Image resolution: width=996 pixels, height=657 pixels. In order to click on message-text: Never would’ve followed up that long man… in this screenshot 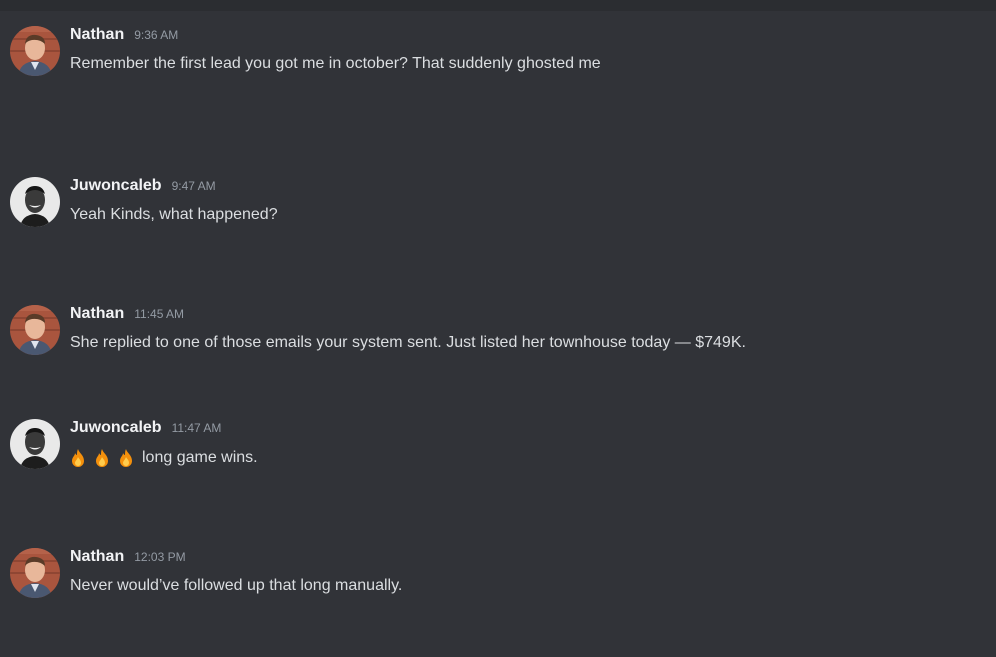, I will do `click(236, 586)`.